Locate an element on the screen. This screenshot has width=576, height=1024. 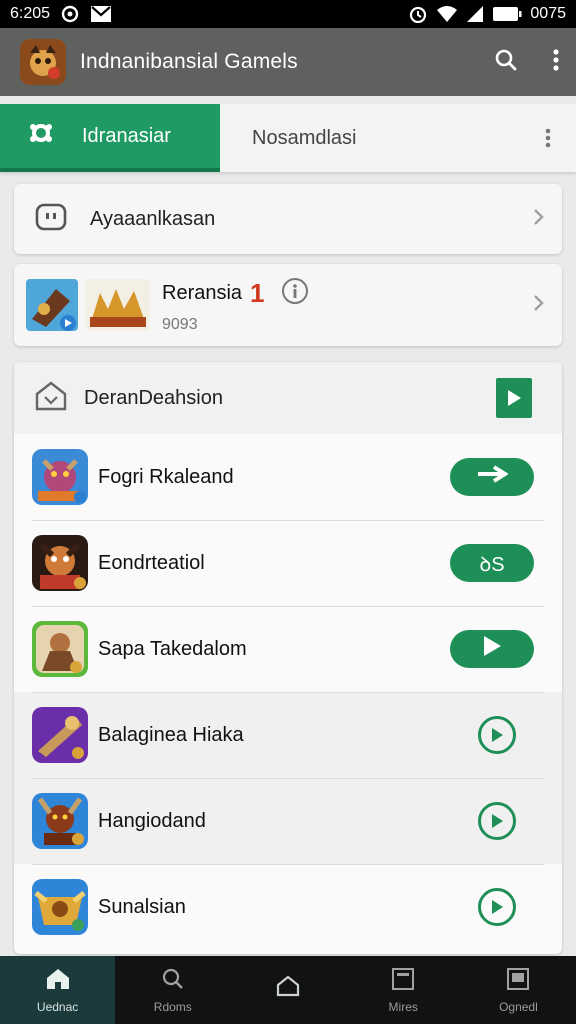
game-name: Sapa Takedalom is located at coordinates (172, 648).